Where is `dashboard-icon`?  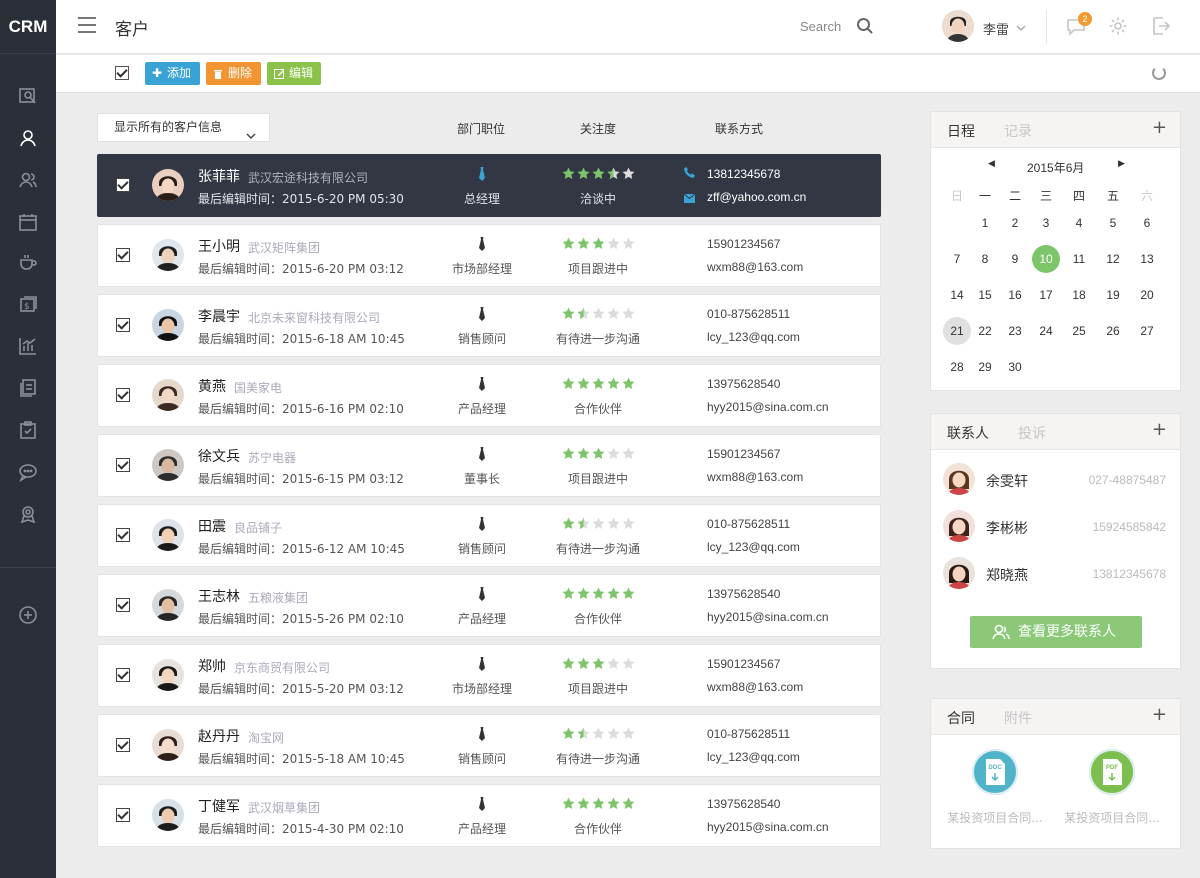 dashboard-icon is located at coordinates (28, 96).